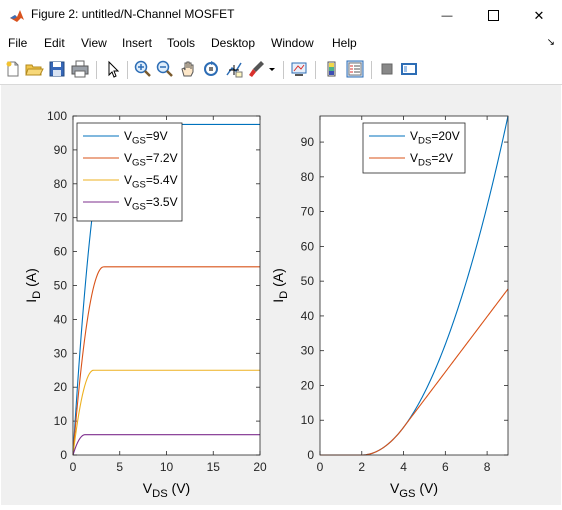  I want to click on brush-dropdown-icon, so click(272, 69).